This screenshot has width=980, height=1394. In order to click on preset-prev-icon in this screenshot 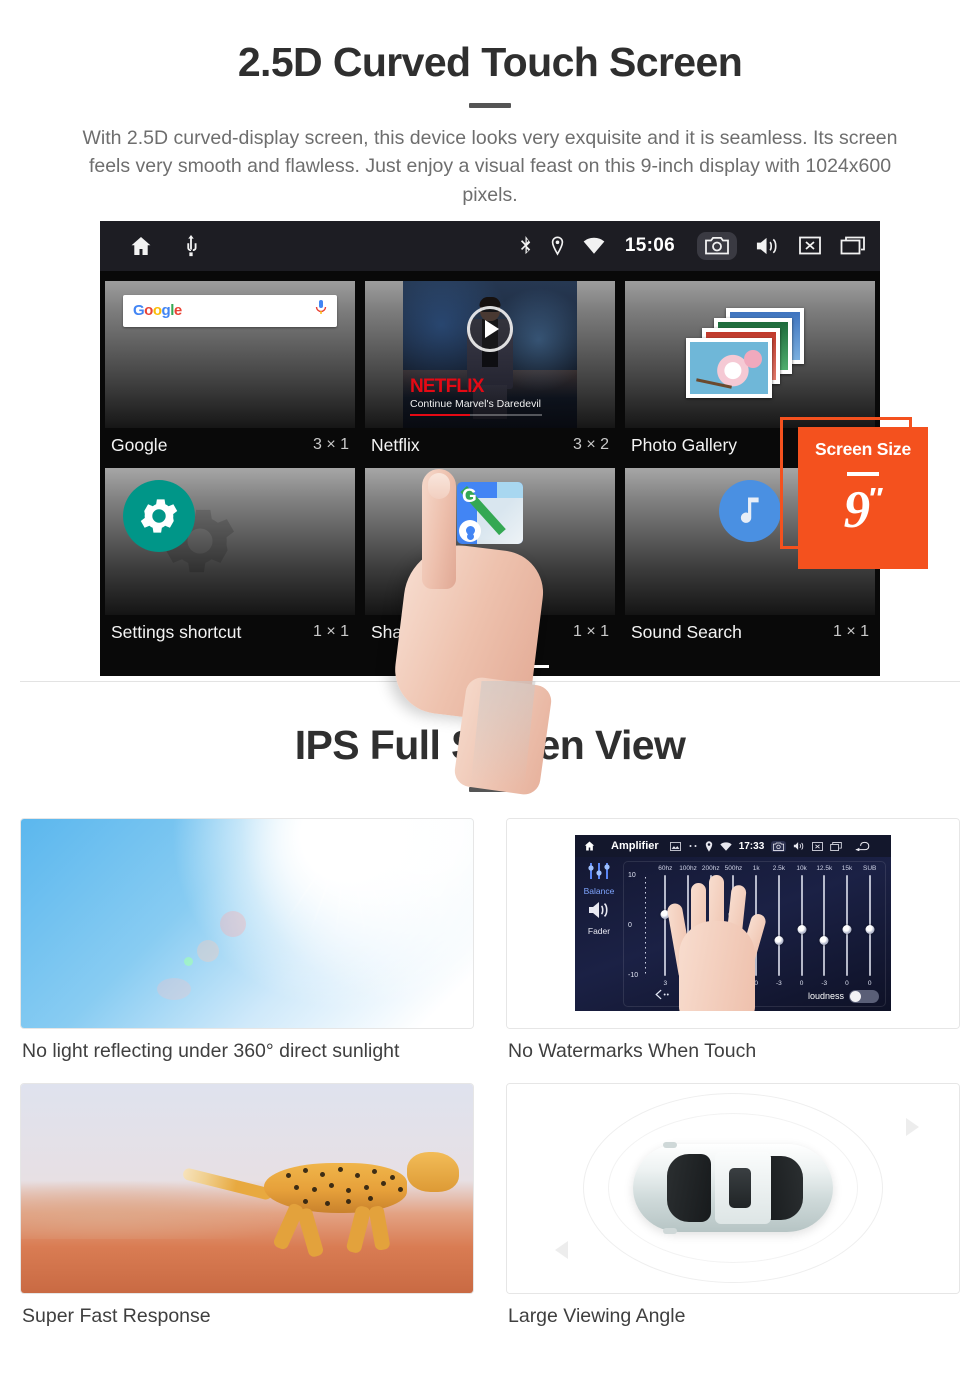, I will do `click(662, 996)`.